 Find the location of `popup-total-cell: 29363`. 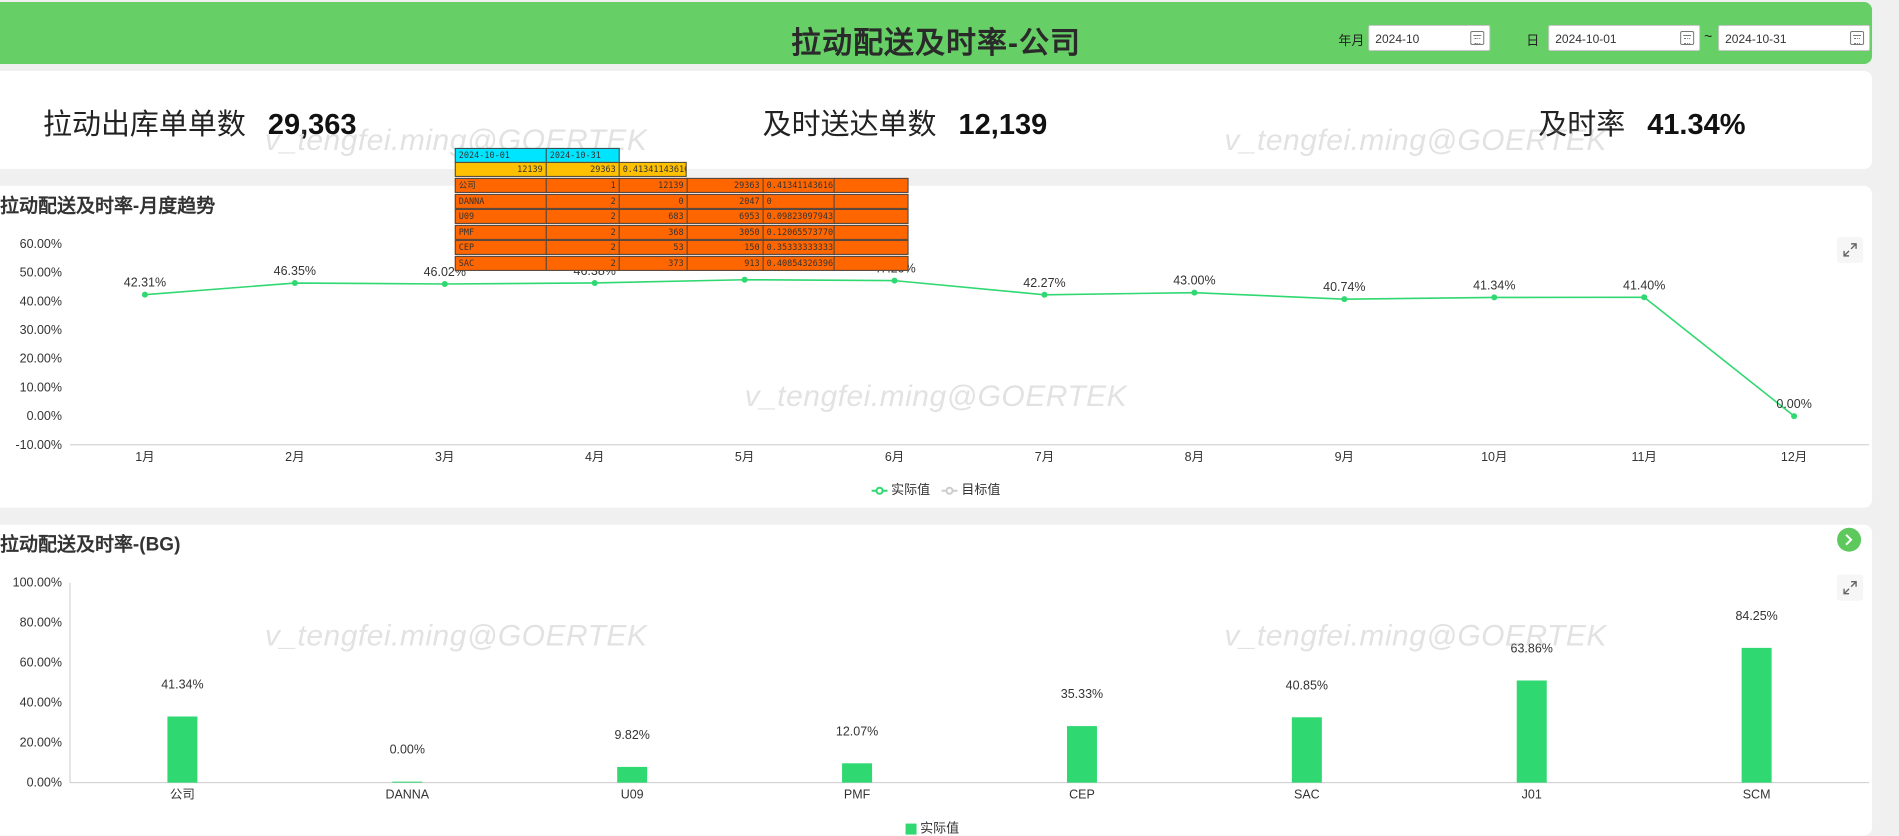

popup-total-cell: 29363 is located at coordinates (582, 169).